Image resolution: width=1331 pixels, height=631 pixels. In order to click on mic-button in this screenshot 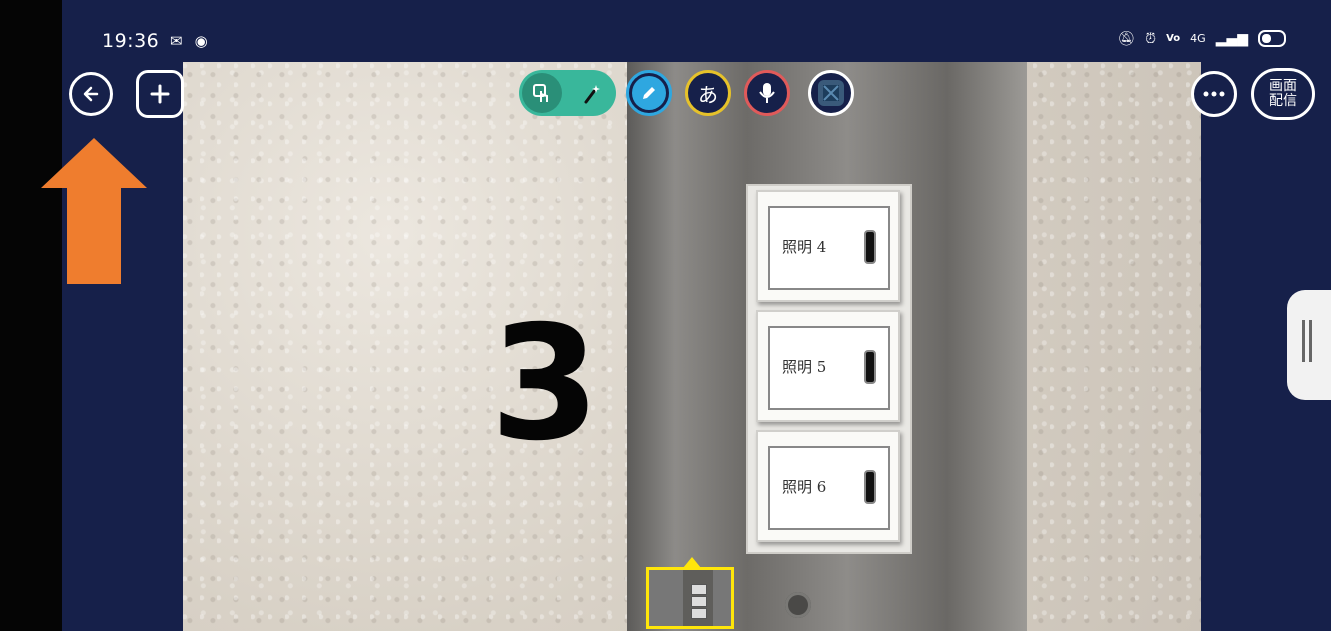, I will do `click(767, 93)`.